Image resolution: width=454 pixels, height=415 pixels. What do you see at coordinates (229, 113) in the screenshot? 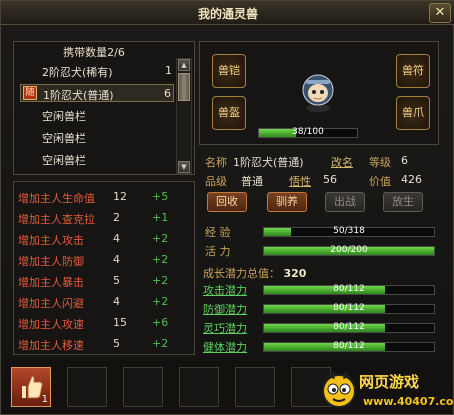
I see `equip-slot-helmet: 兽盔` at bounding box center [229, 113].